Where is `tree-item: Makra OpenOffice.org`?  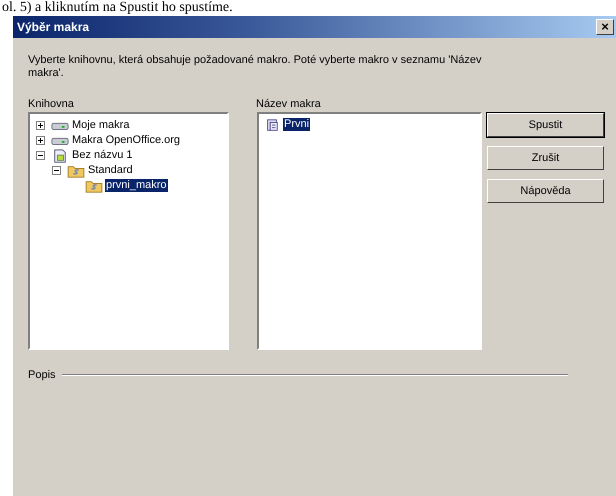
tree-item: Makra OpenOffice.org is located at coordinates (126, 140).